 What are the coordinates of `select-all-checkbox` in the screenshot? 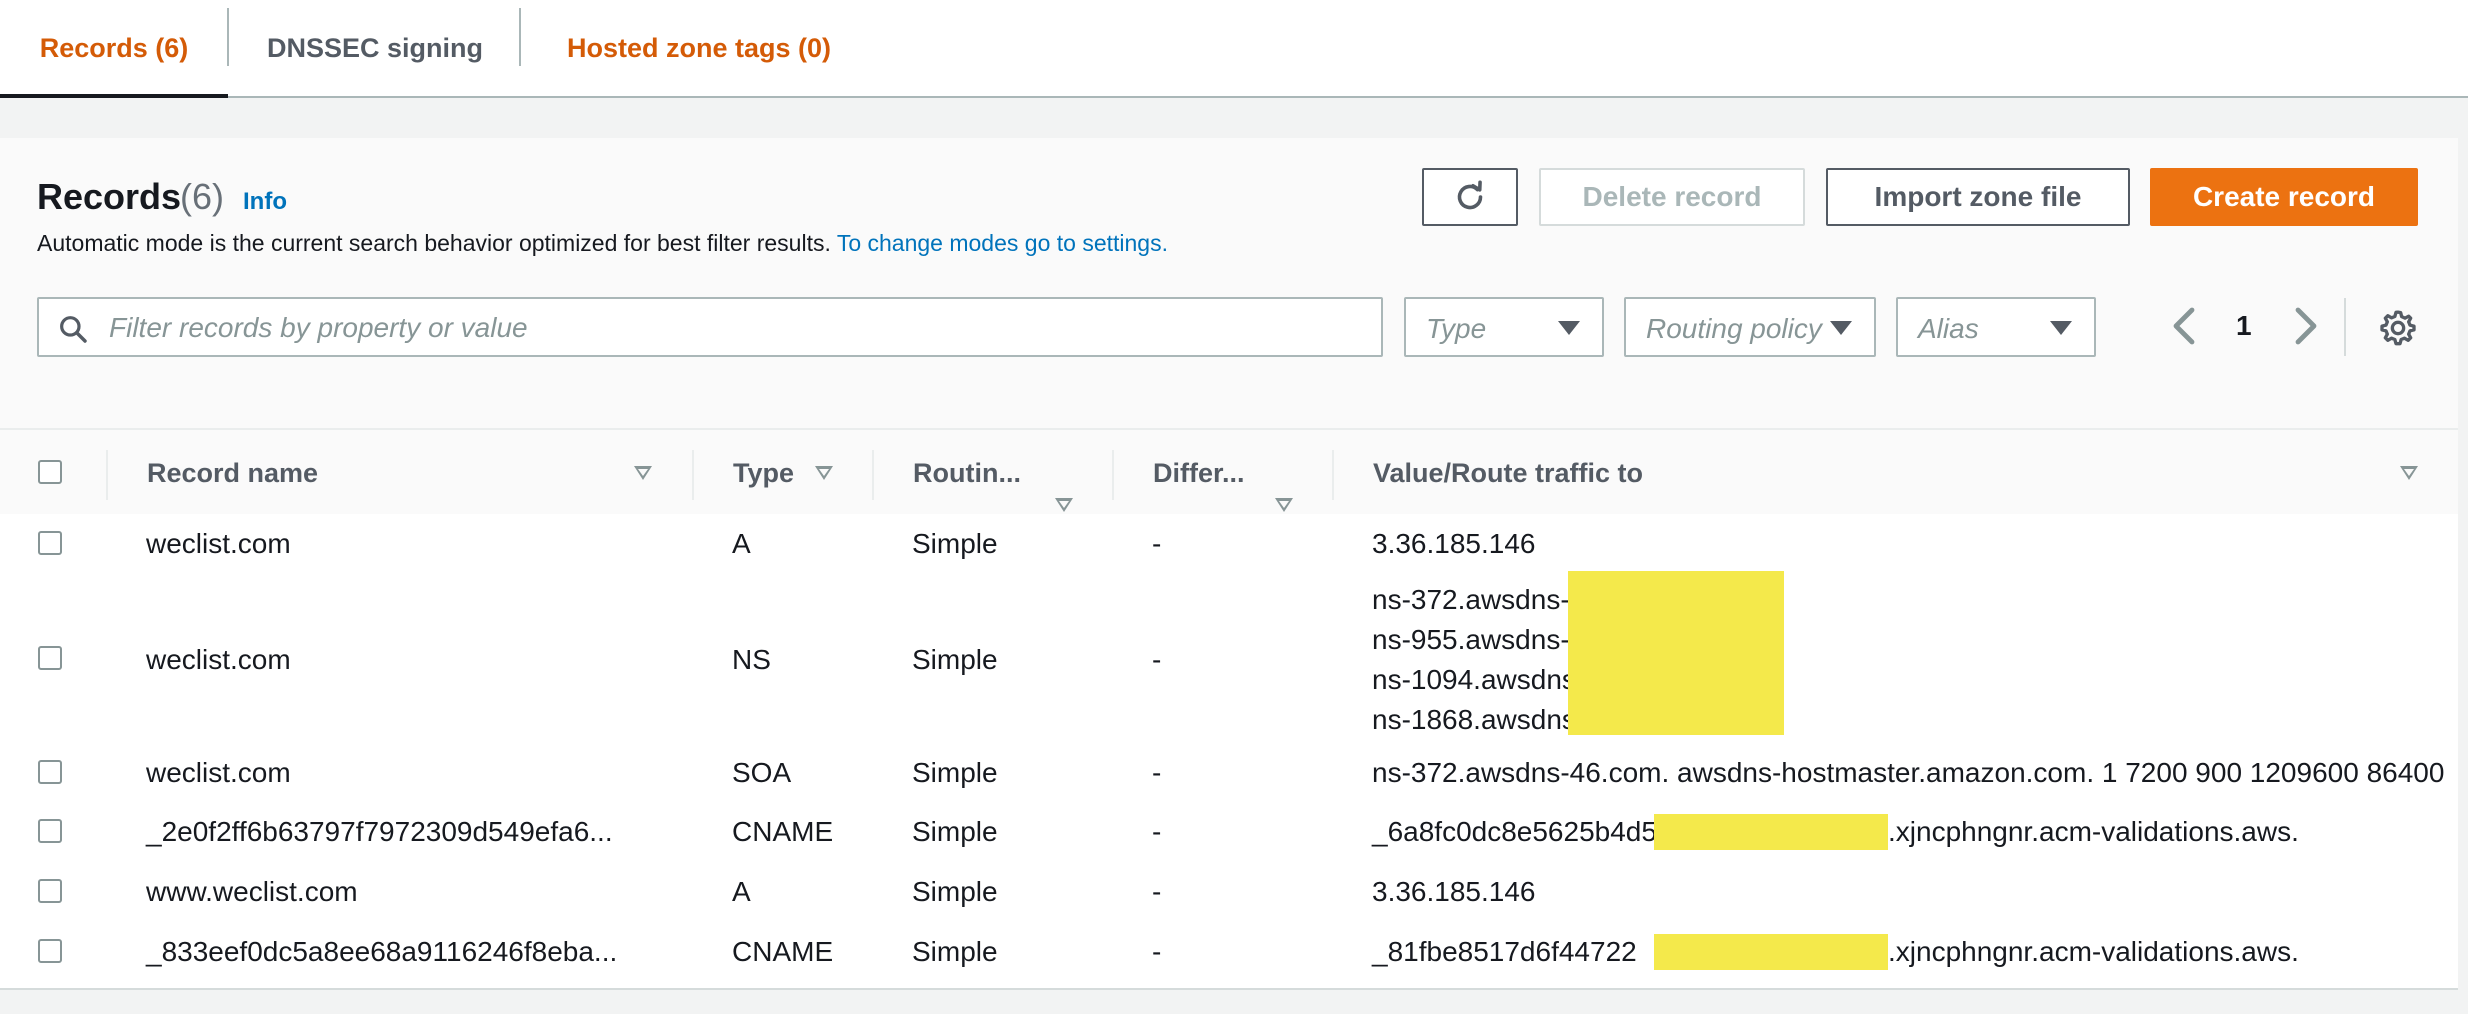 It's located at (50, 472).